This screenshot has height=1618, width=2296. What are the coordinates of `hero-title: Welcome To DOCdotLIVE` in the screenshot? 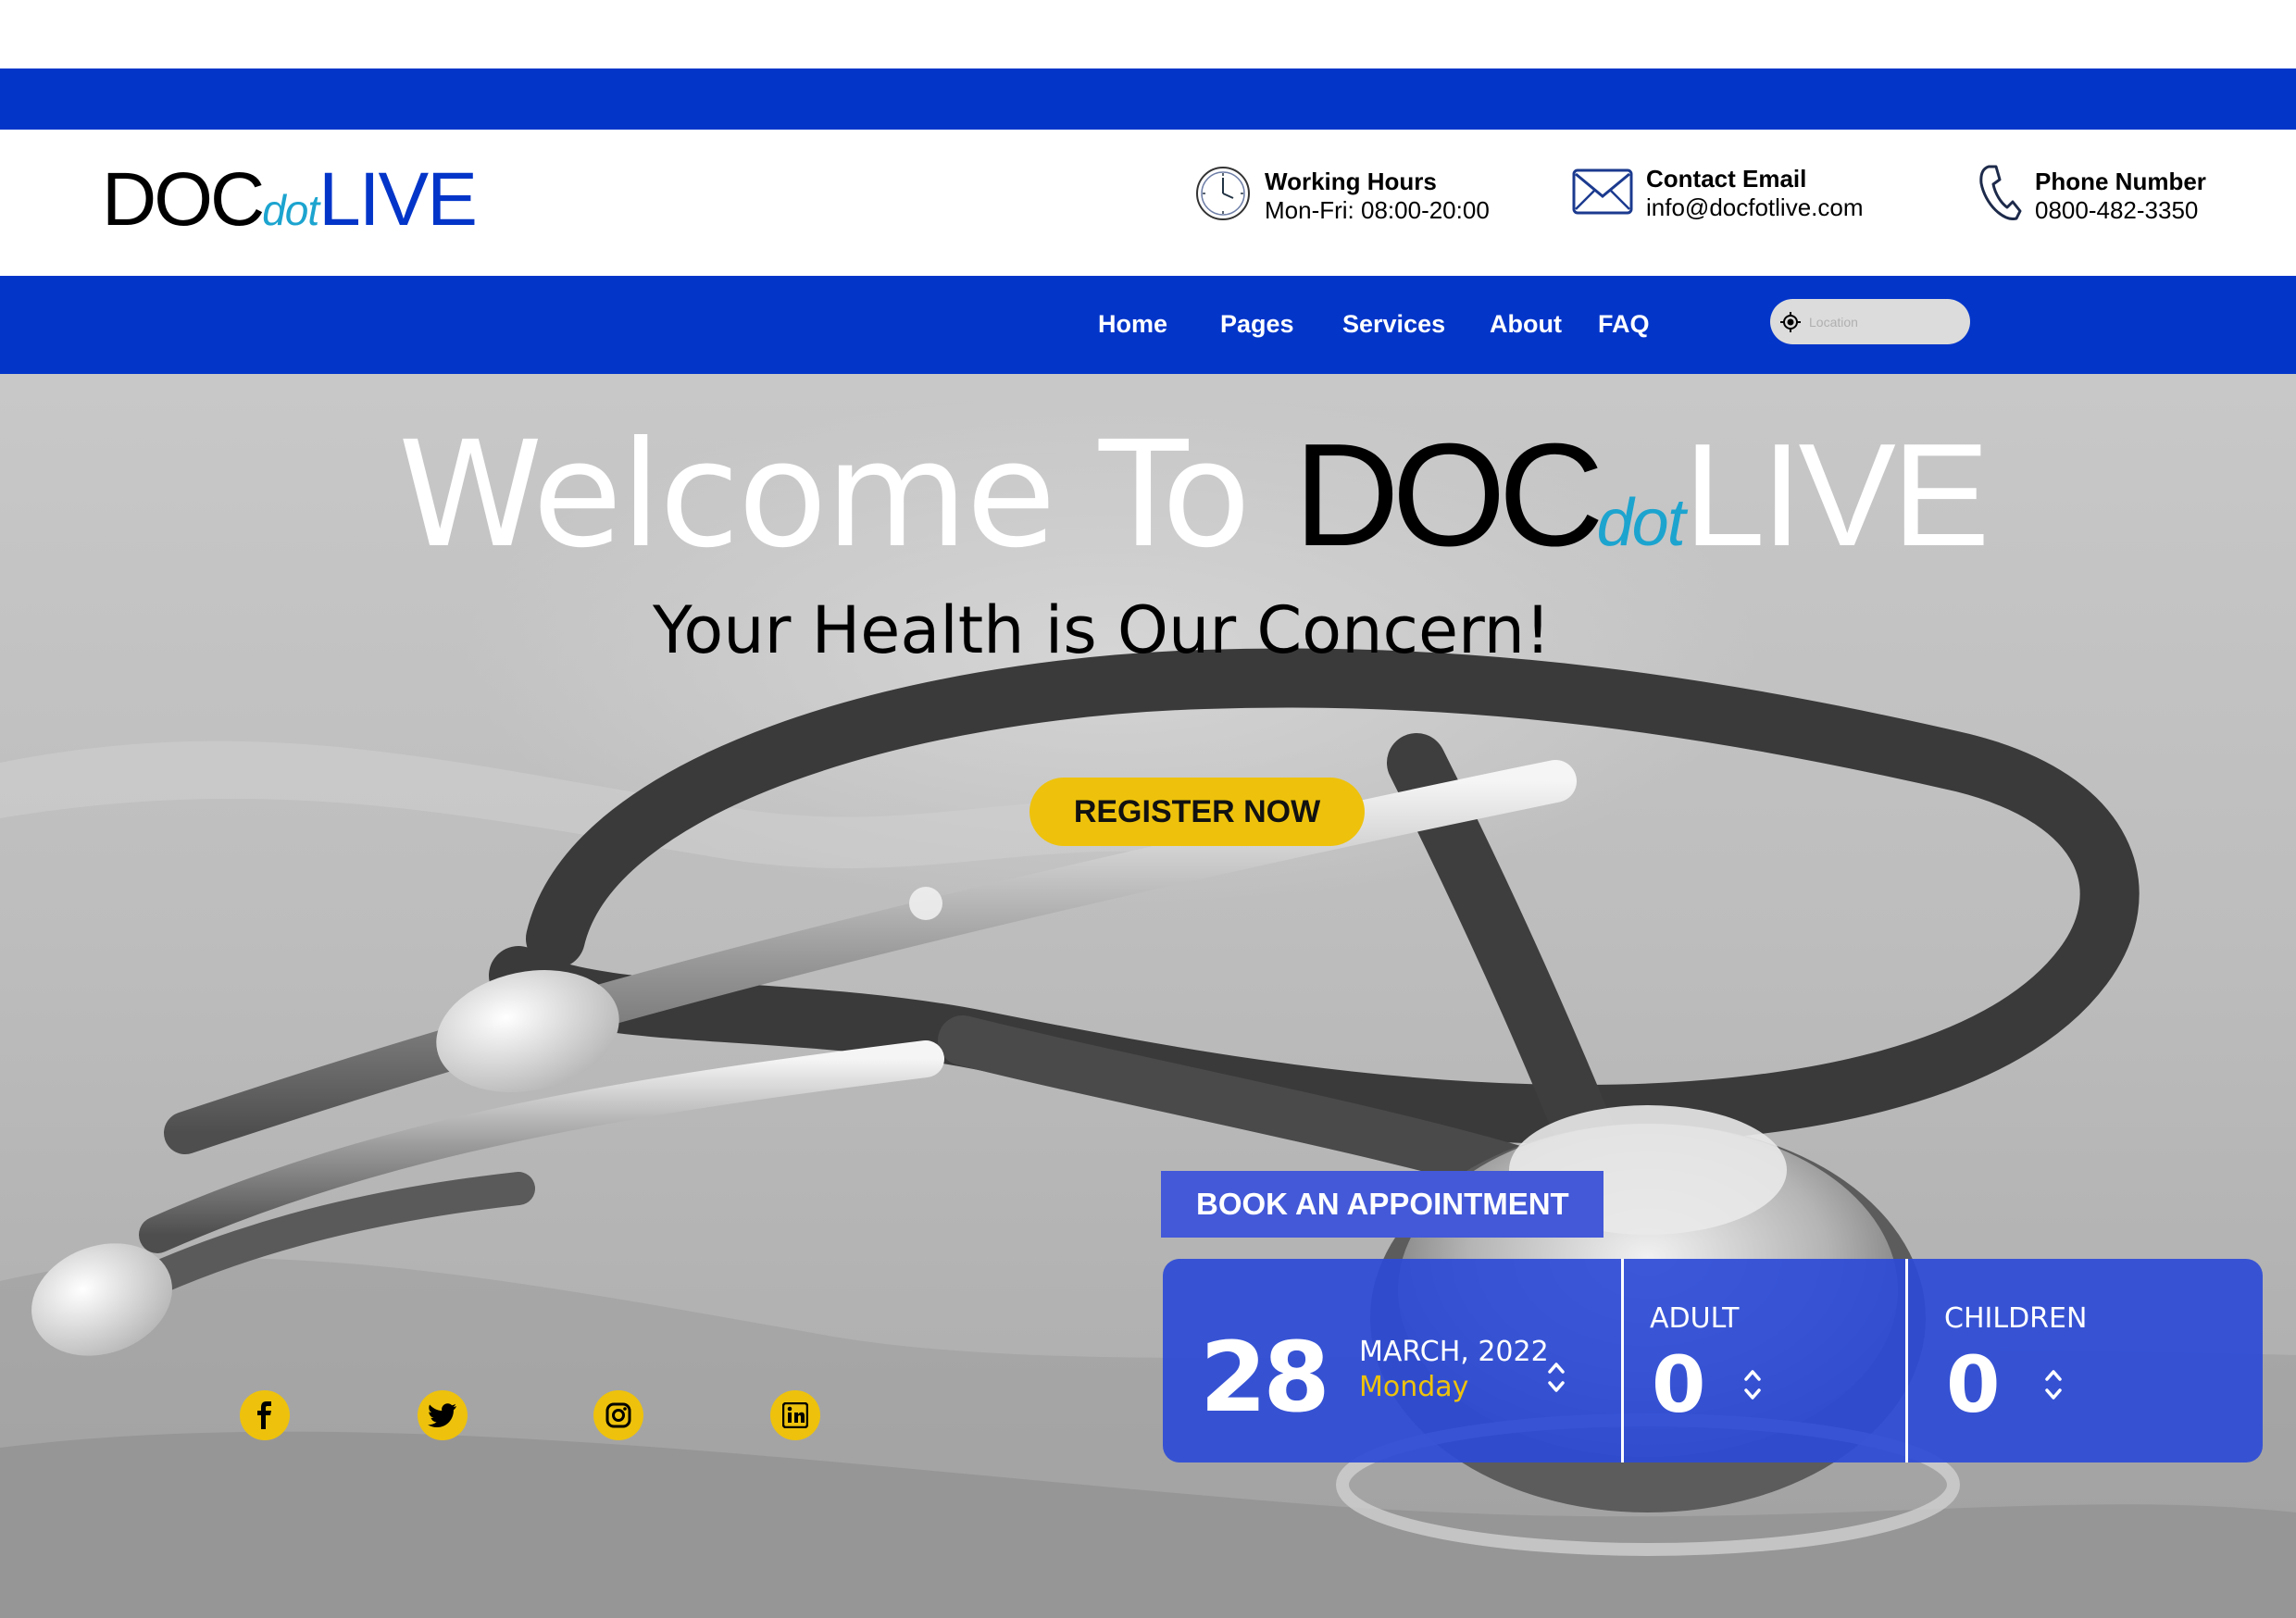 It's located at (1194, 509).